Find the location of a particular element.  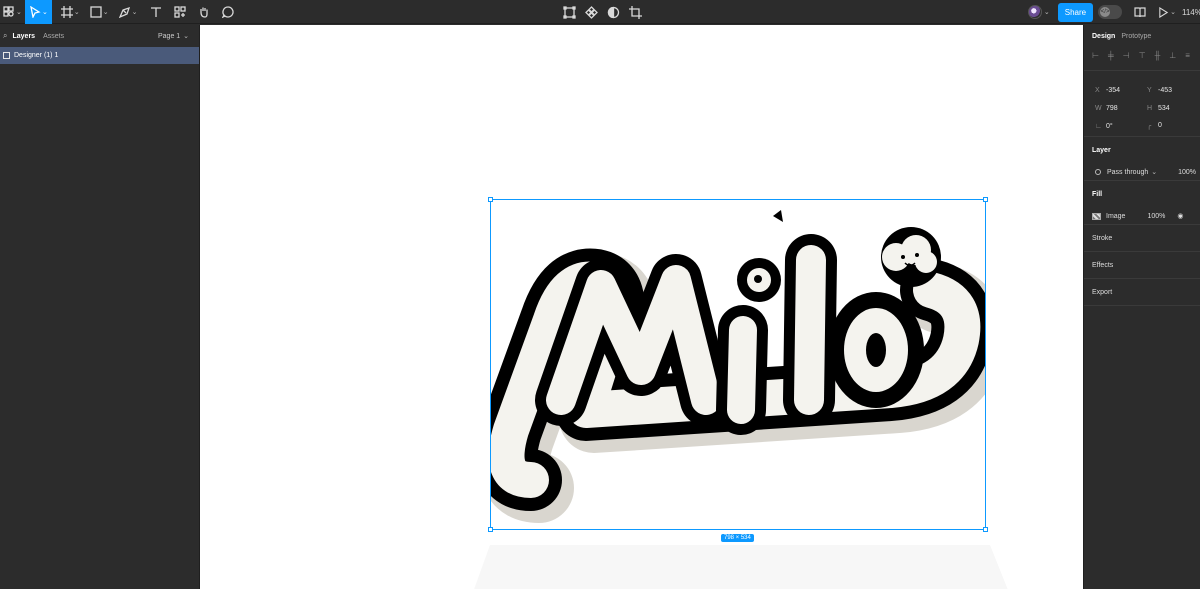

align-center-horizontal-icon: ╪ is located at coordinates (1111, 55).